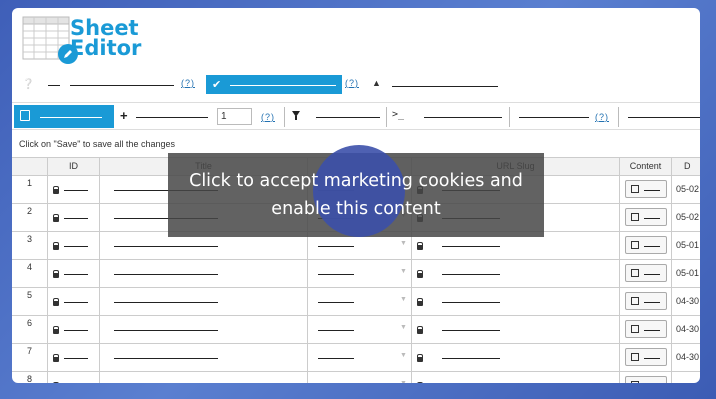 The height and width of the screenshot is (399, 716). Describe the element at coordinates (376, 83) in the screenshot. I see `sort-arrows-icon: ▲` at that location.